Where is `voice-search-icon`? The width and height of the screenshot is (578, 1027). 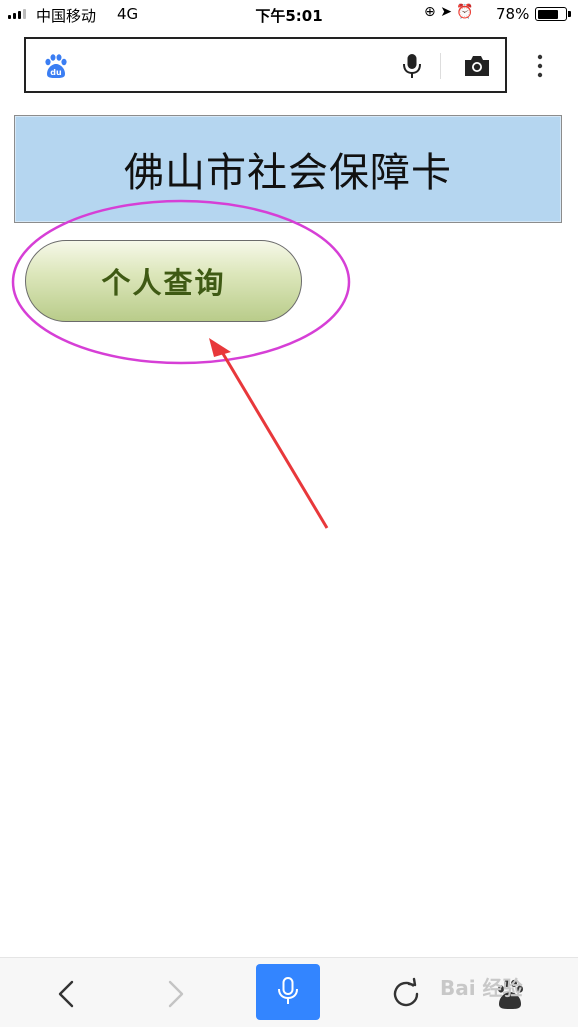
voice-search-icon is located at coordinates (288, 990).